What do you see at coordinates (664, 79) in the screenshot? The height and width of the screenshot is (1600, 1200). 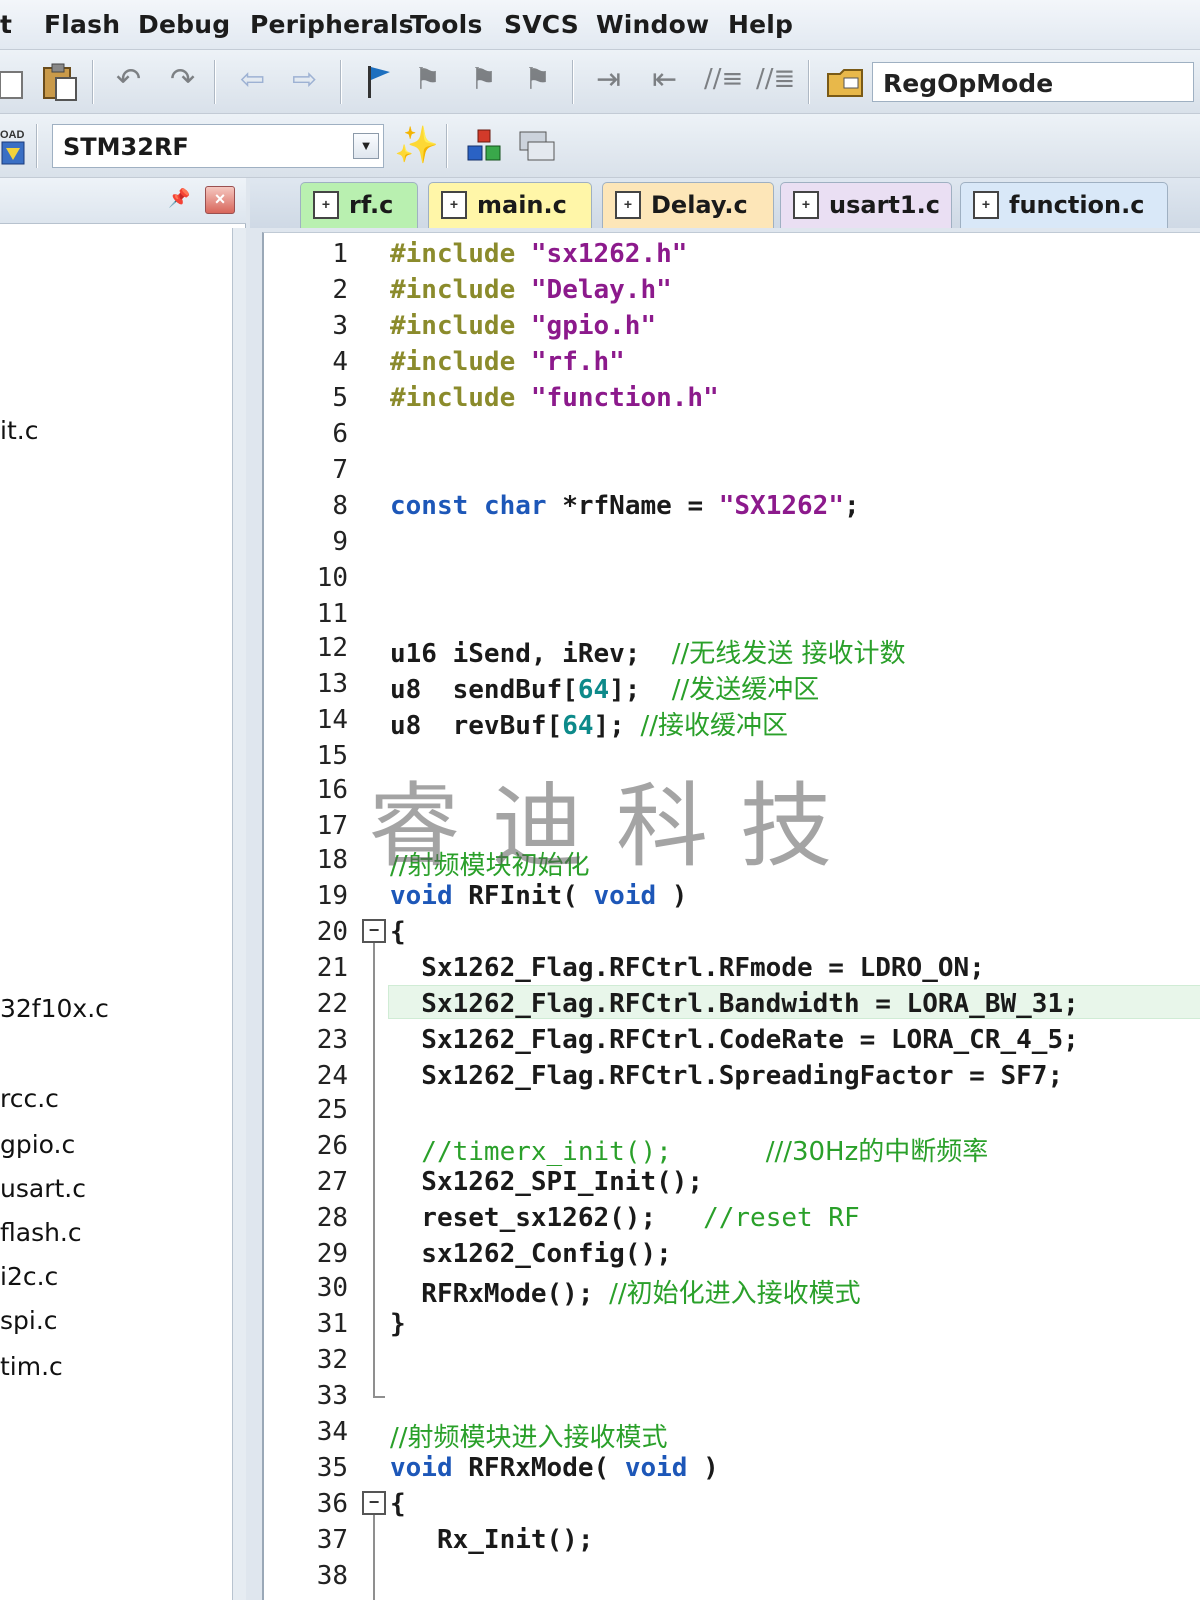 I see `unindent-icon: ⇤` at bounding box center [664, 79].